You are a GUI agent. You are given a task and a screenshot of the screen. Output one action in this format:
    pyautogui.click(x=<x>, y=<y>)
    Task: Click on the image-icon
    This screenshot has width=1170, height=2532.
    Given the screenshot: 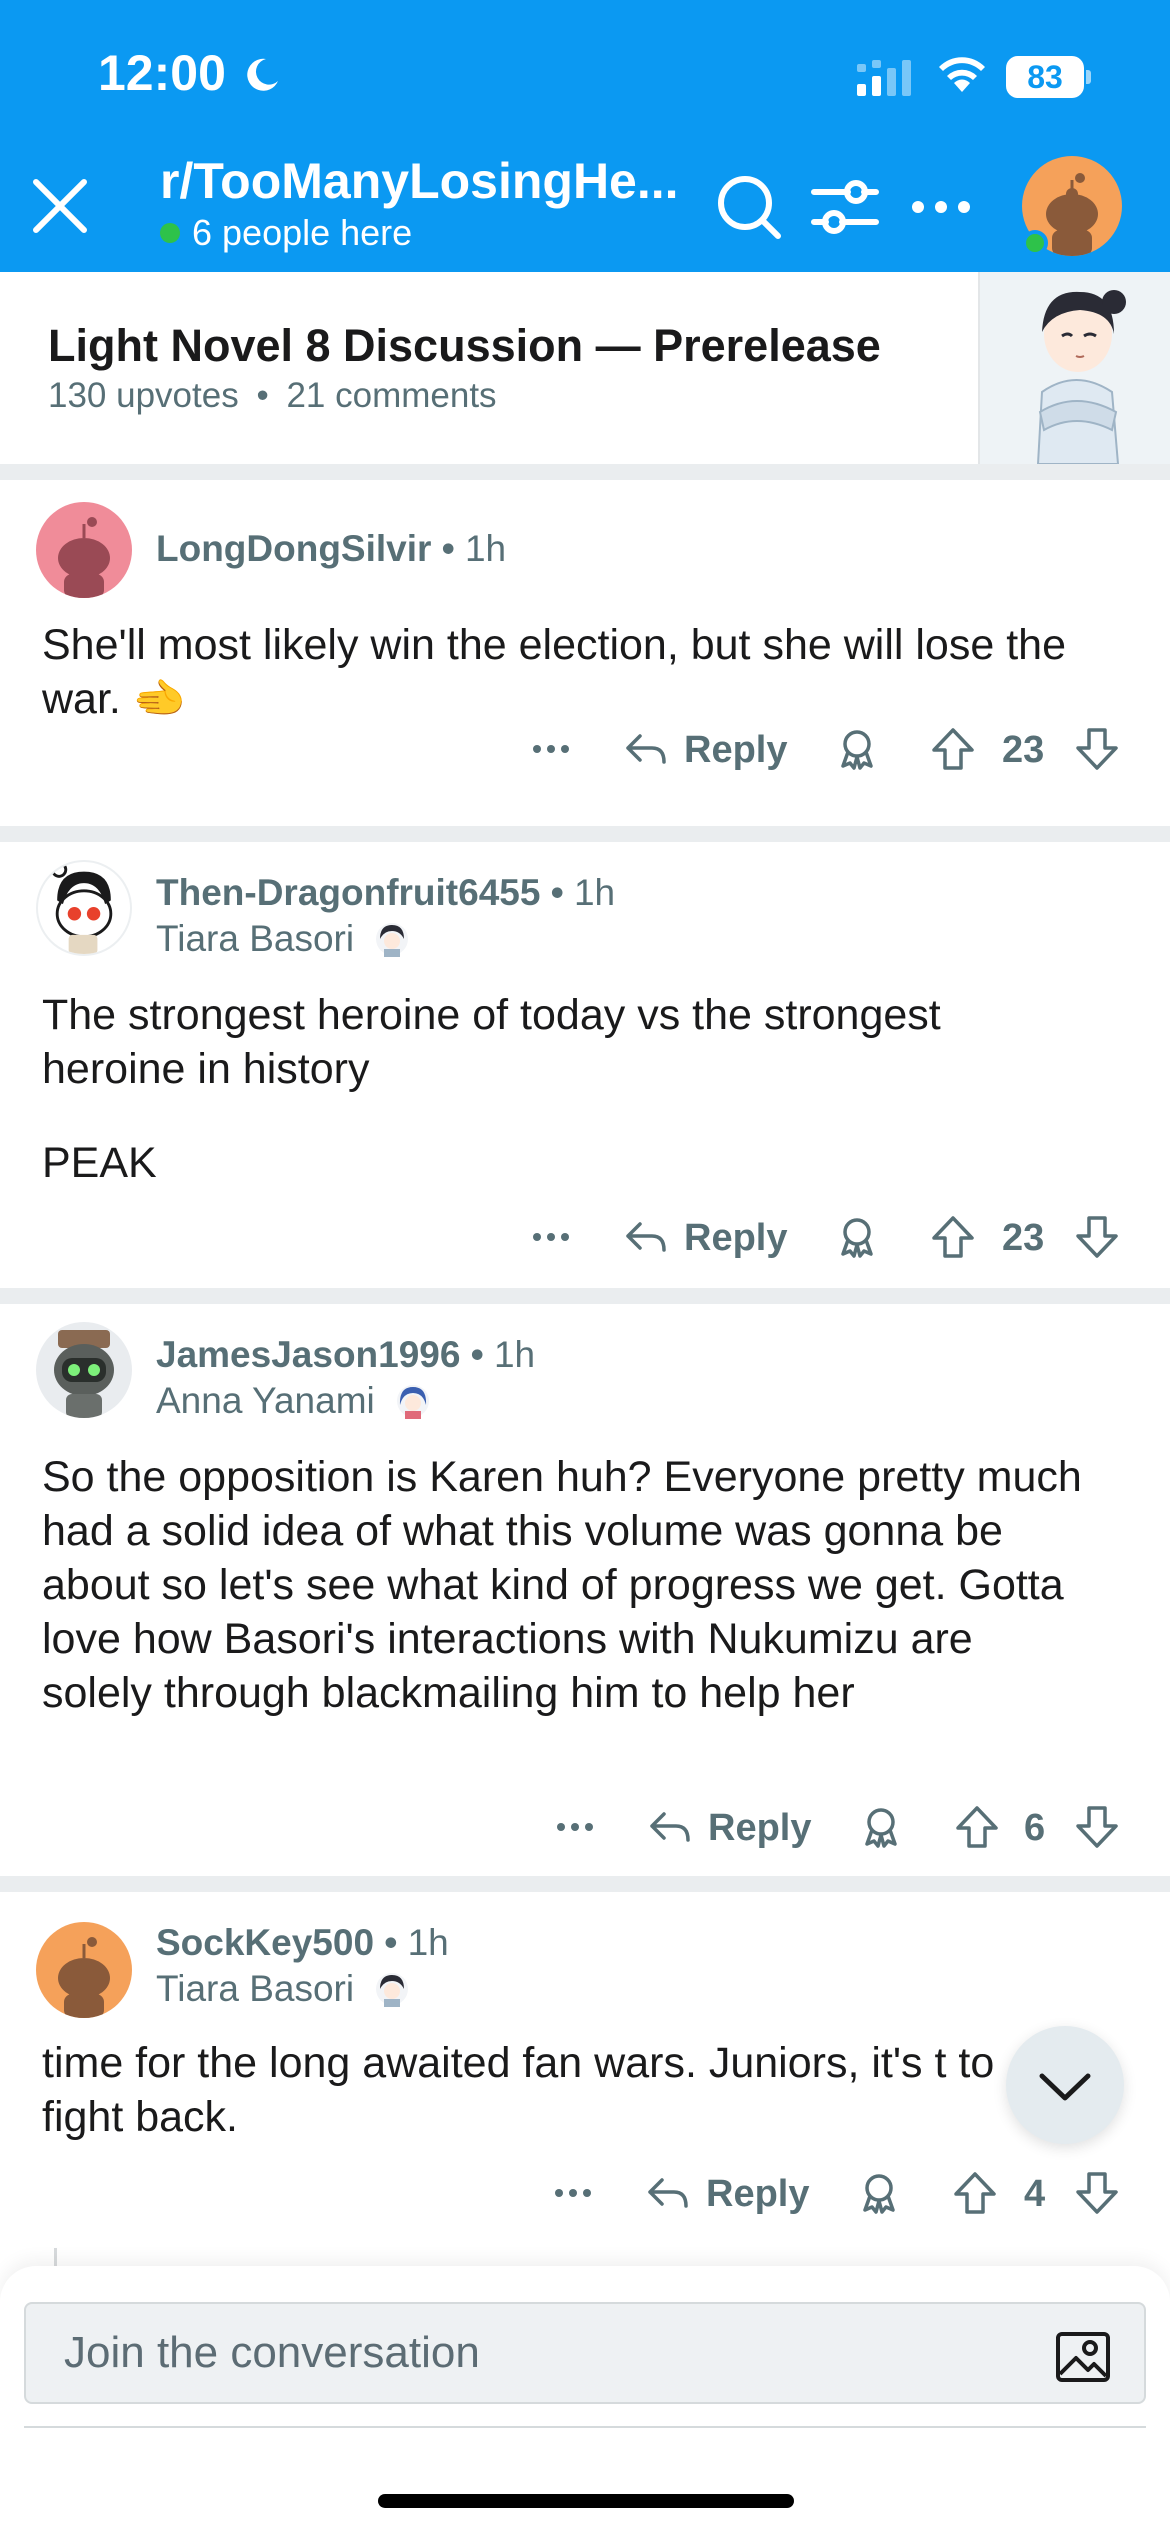 What is the action you would take?
    pyautogui.click(x=1083, y=2357)
    